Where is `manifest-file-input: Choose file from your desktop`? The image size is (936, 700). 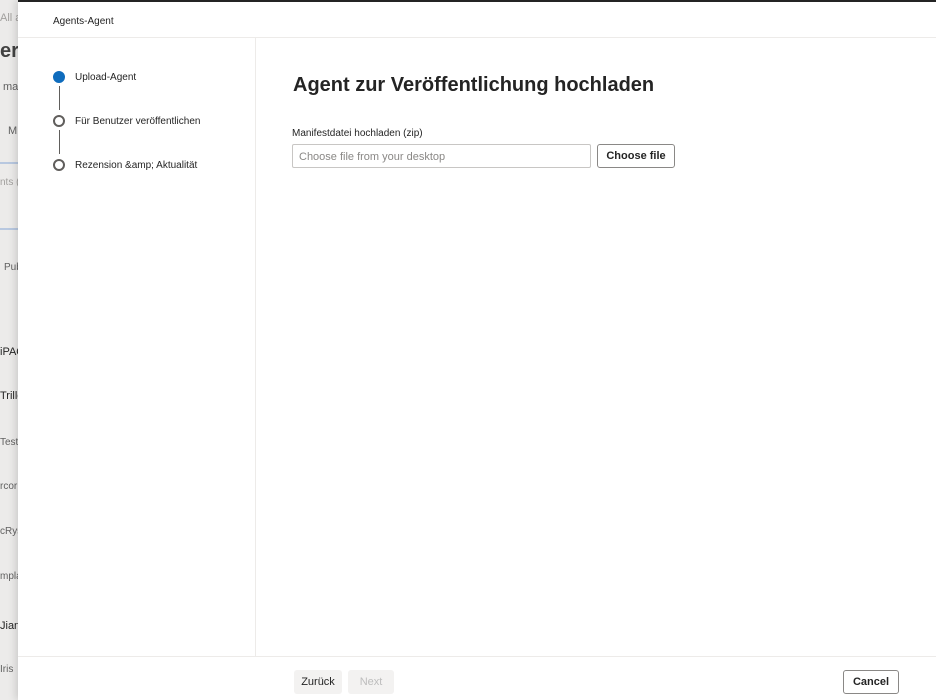 manifest-file-input: Choose file from your desktop is located at coordinates (441, 156).